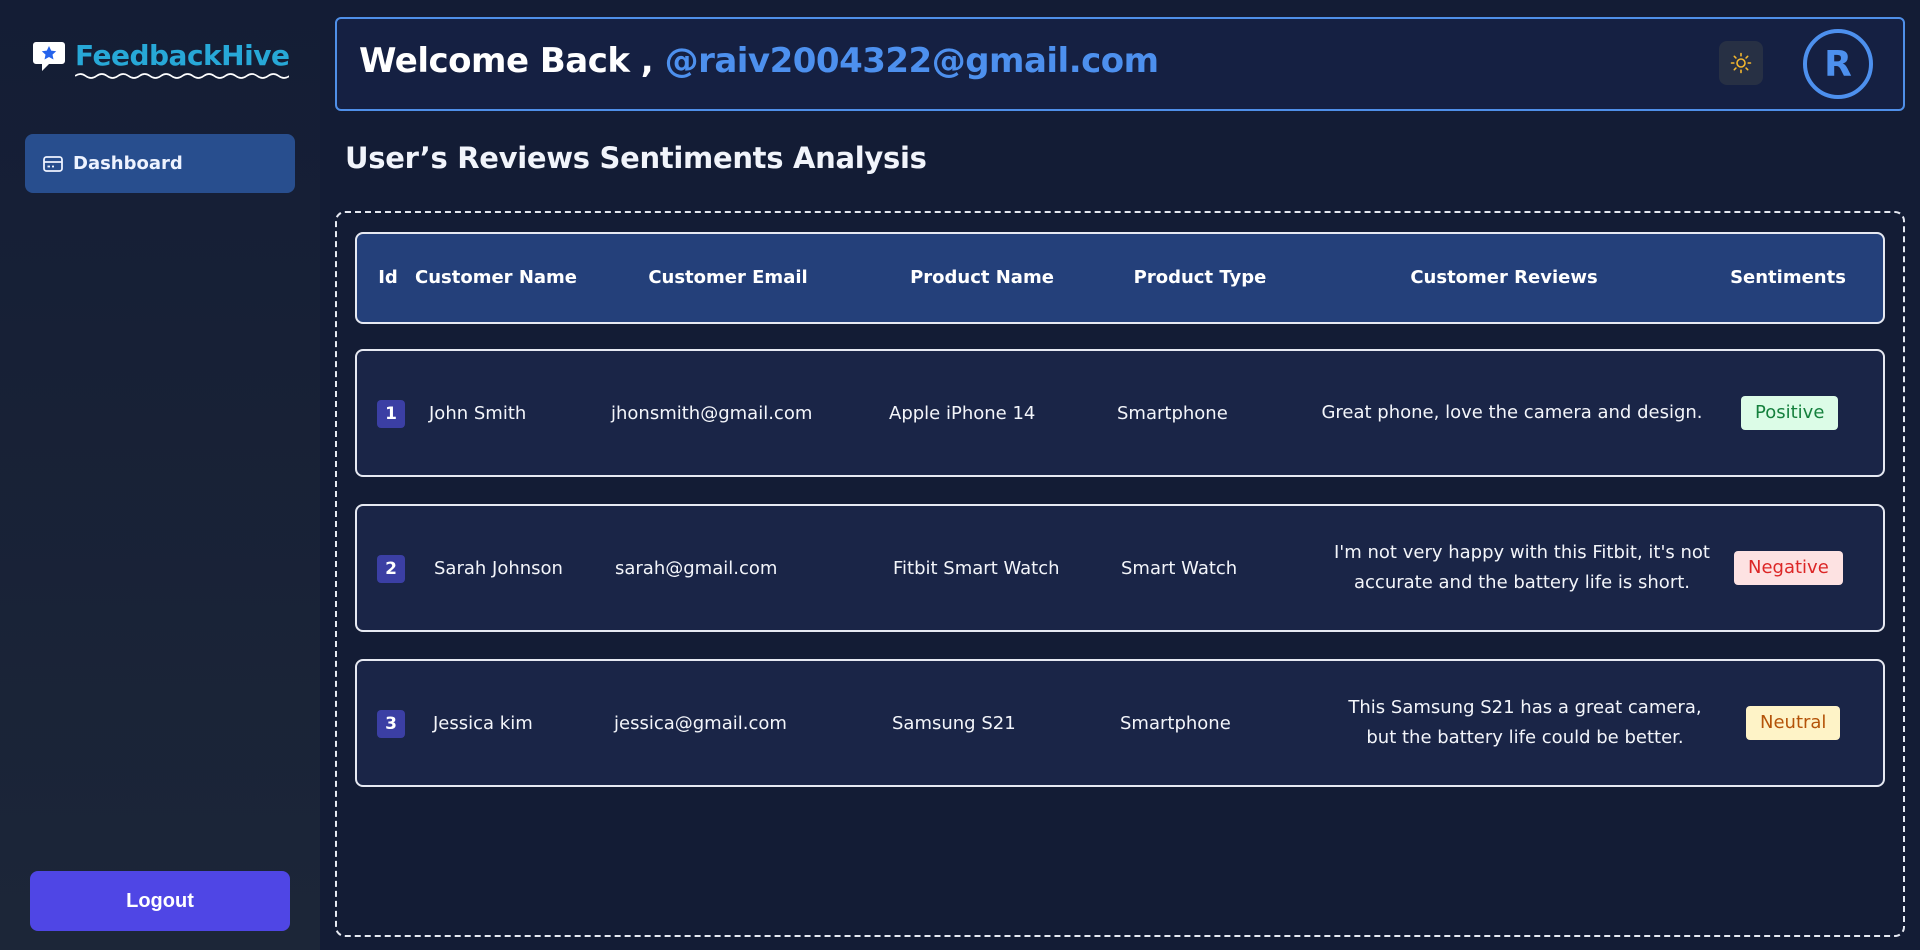 The height and width of the screenshot is (950, 1920). Describe the element at coordinates (1838, 64) in the screenshot. I see `avatar: R` at that location.